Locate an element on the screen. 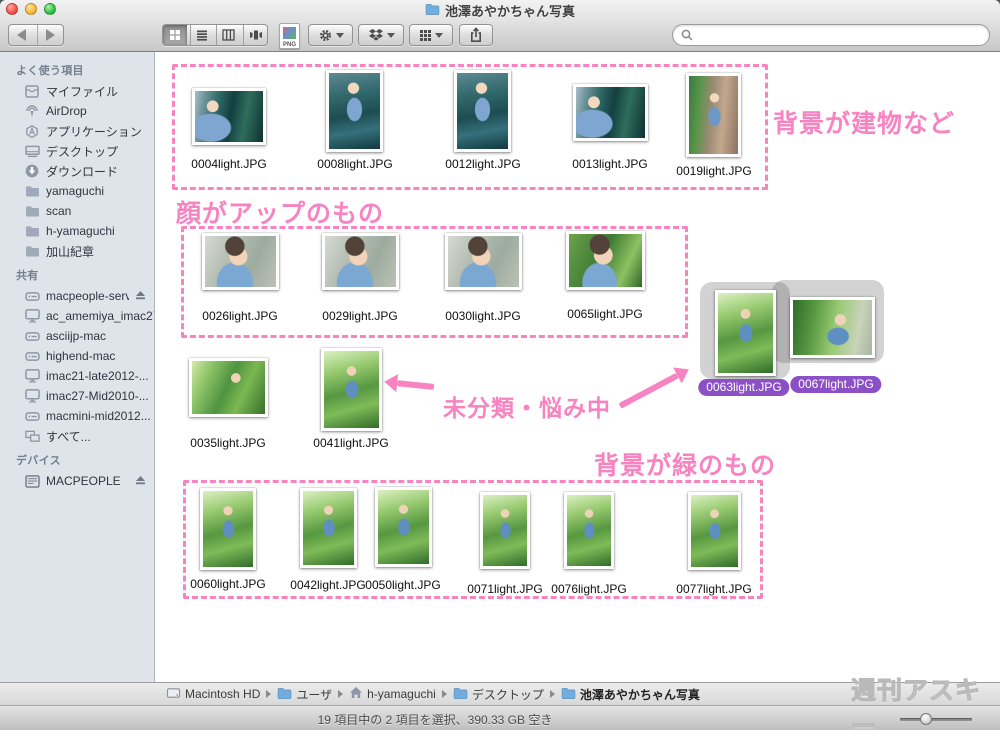 The width and height of the screenshot is (1000, 730). sidebar-item-asciijp-mac: asciijp-mac is located at coordinates (77, 336).